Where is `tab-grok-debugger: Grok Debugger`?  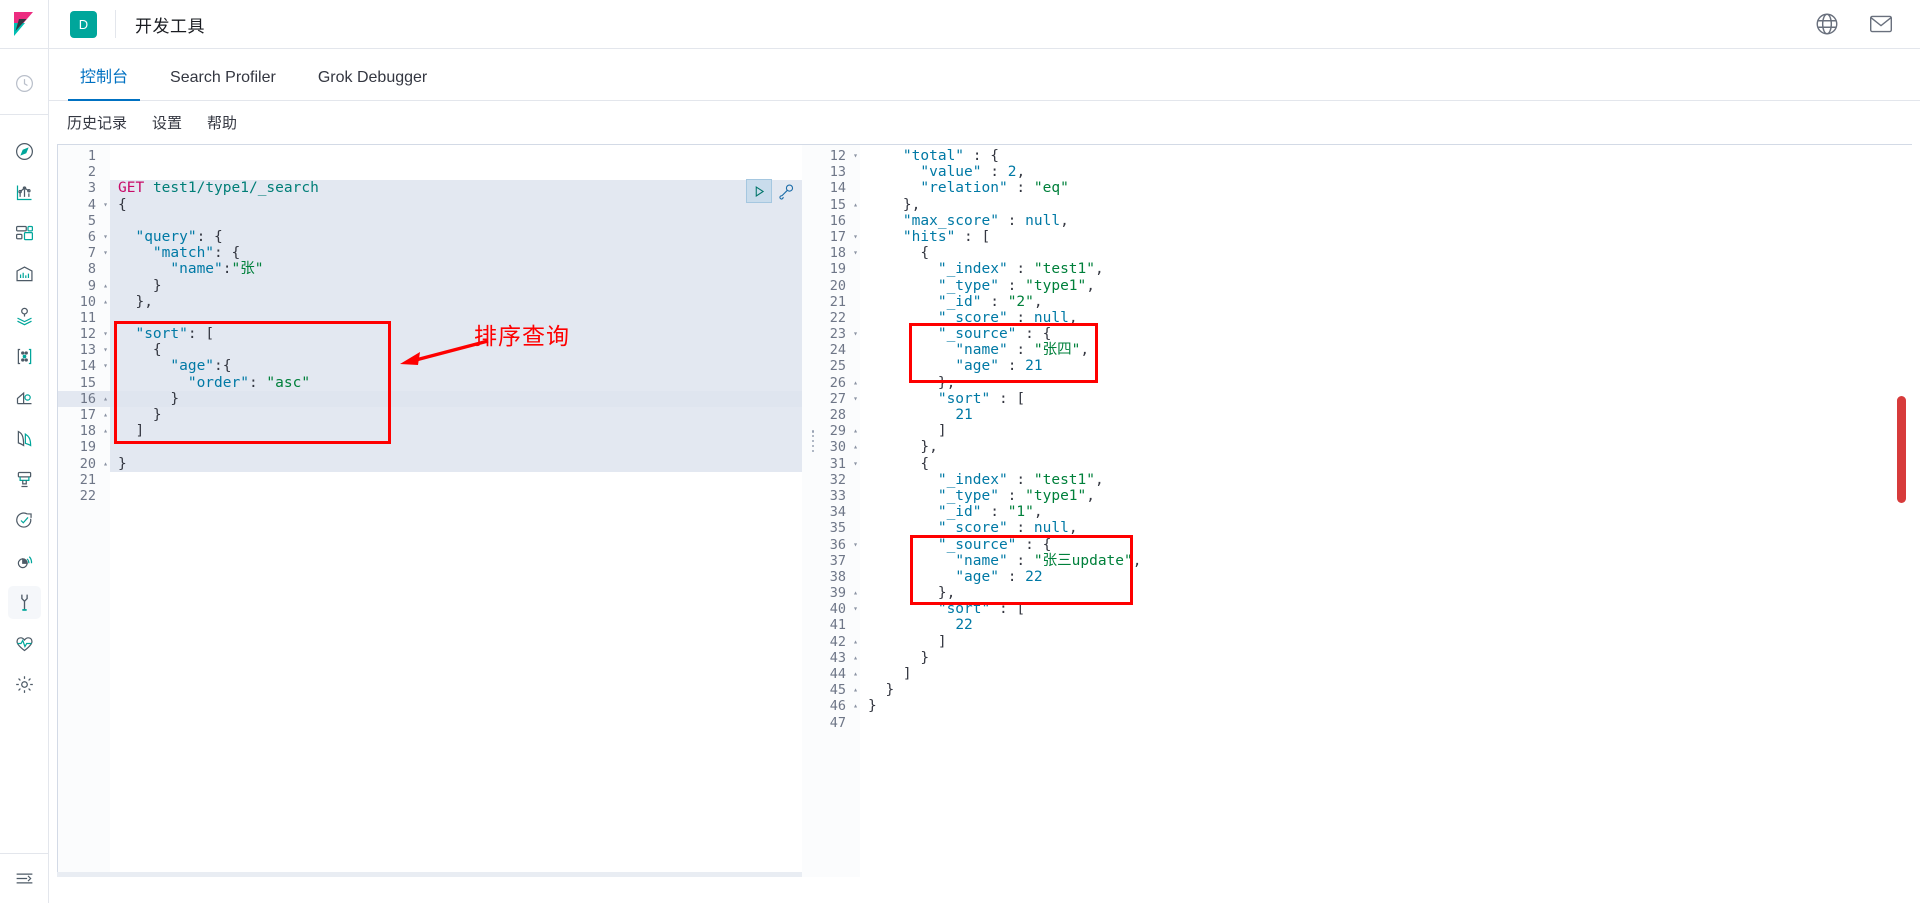
tab-grok-debugger: Grok Debugger is located at coordinates (372, 85).